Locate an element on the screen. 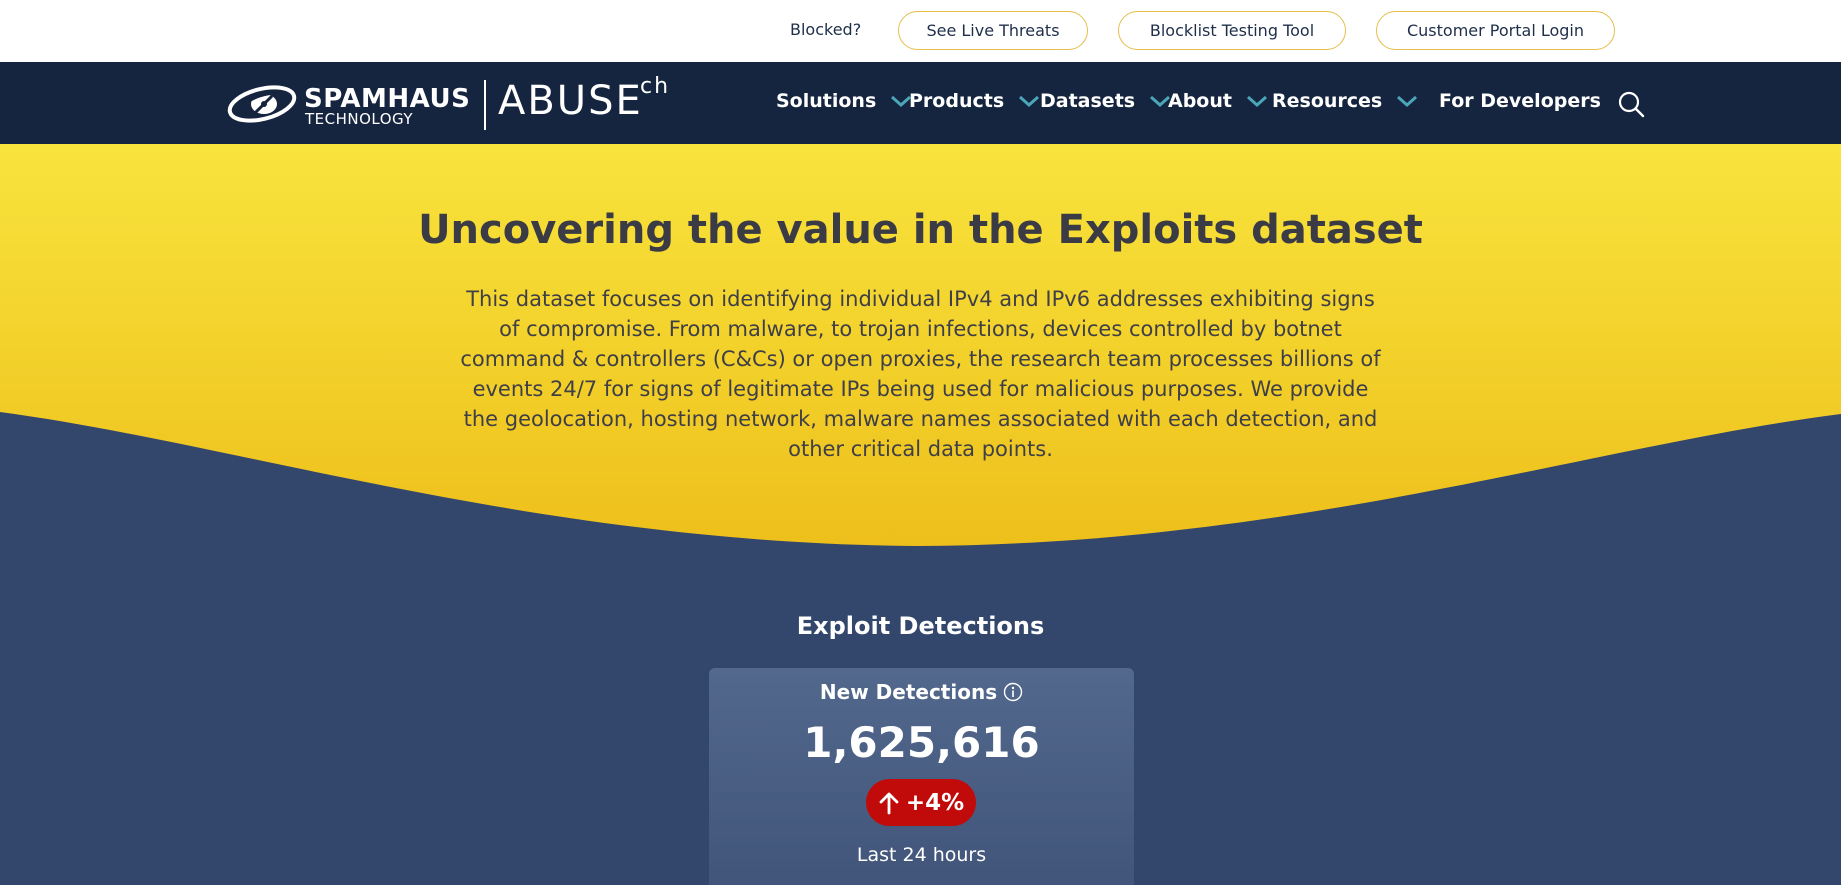  nav-products: Products is located at coordinates (974, 101).